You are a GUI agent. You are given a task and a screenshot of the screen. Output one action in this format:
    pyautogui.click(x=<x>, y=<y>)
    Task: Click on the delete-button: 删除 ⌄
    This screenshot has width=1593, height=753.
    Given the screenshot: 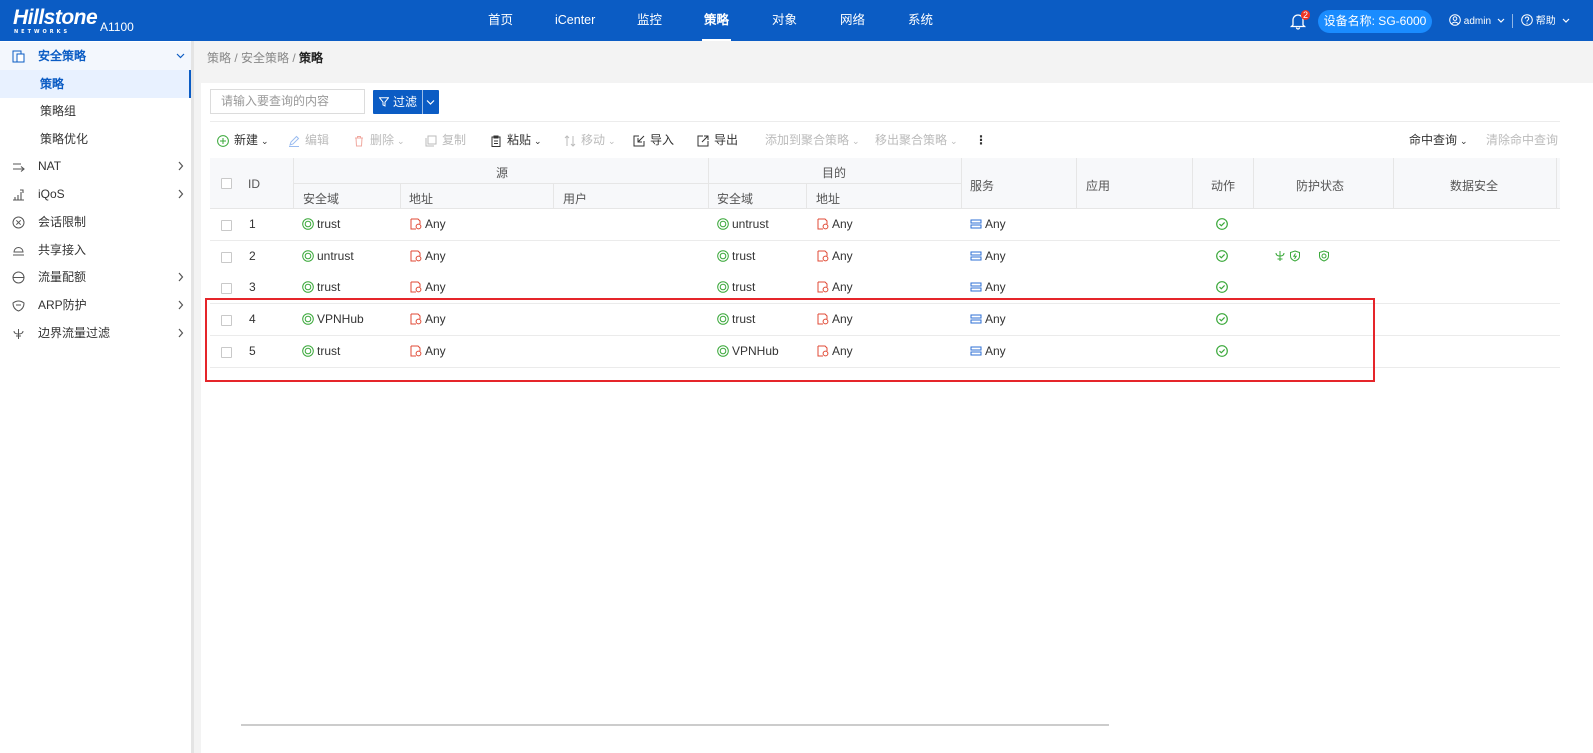 What is the action you would take?
    pyautogui.click(x=379, y=140)
    